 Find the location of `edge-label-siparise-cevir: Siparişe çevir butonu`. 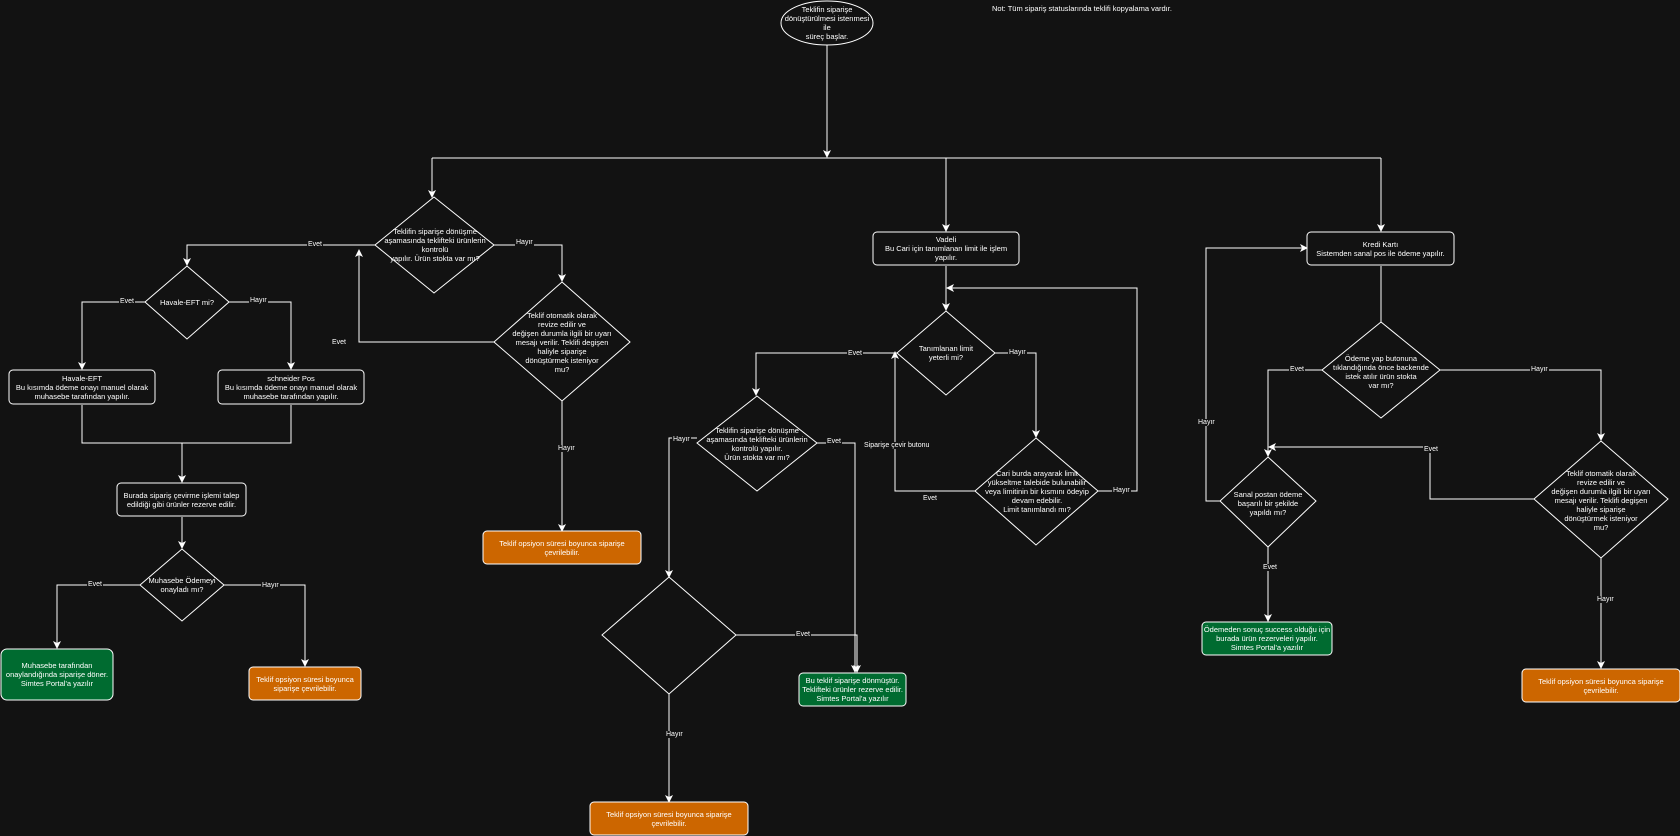

edge-label-siparise-cevir: Siparişe çevir butonu is located at coordinates (897, 445).